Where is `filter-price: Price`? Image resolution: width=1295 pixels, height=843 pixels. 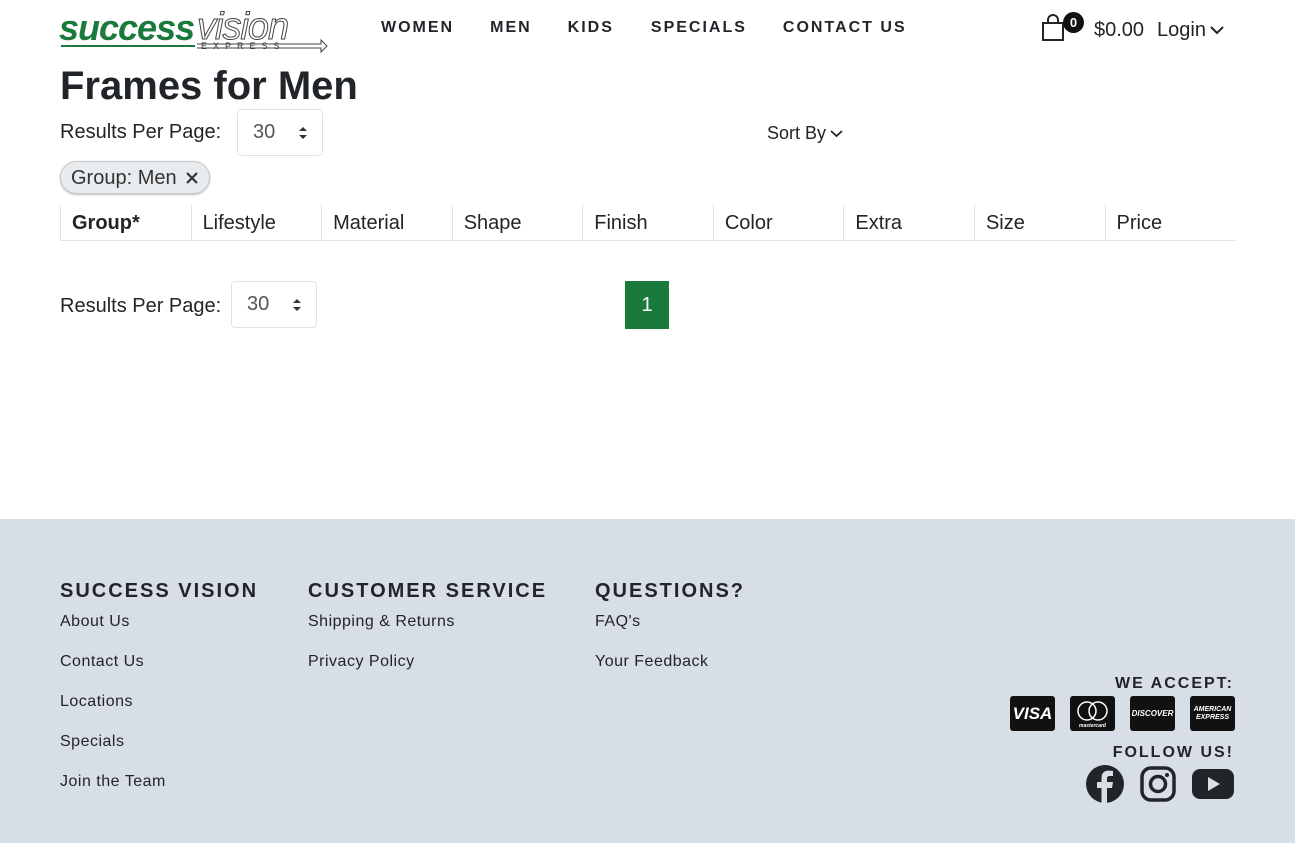
filter-price: Price is located at coordinates (1170, 223).